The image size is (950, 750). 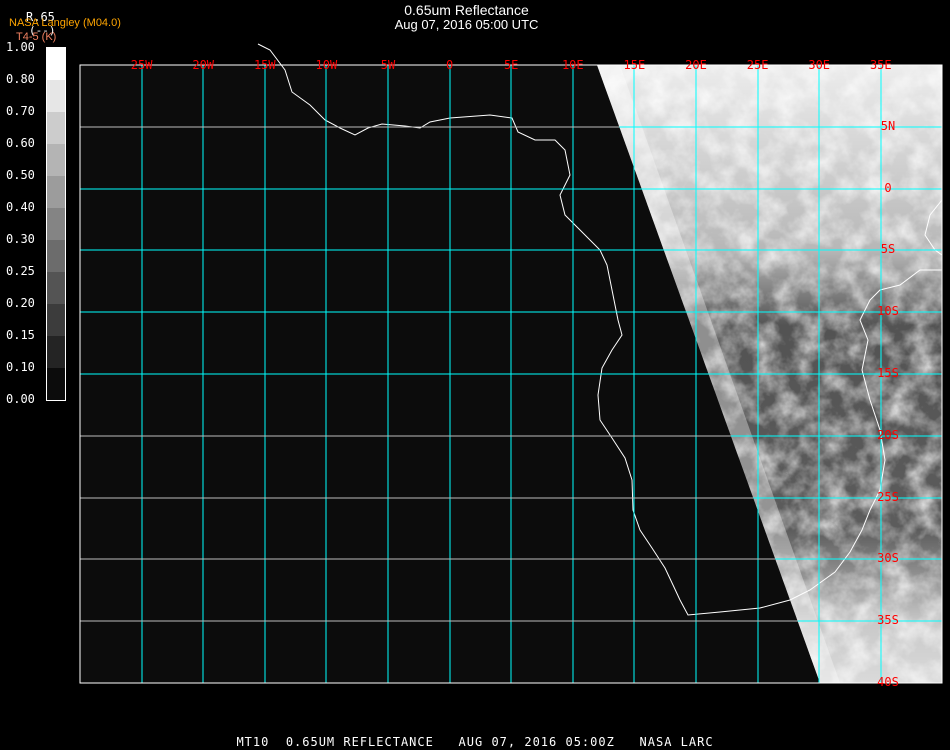 I want to click on longitude-label: 10W, so click(x=326, y=65).